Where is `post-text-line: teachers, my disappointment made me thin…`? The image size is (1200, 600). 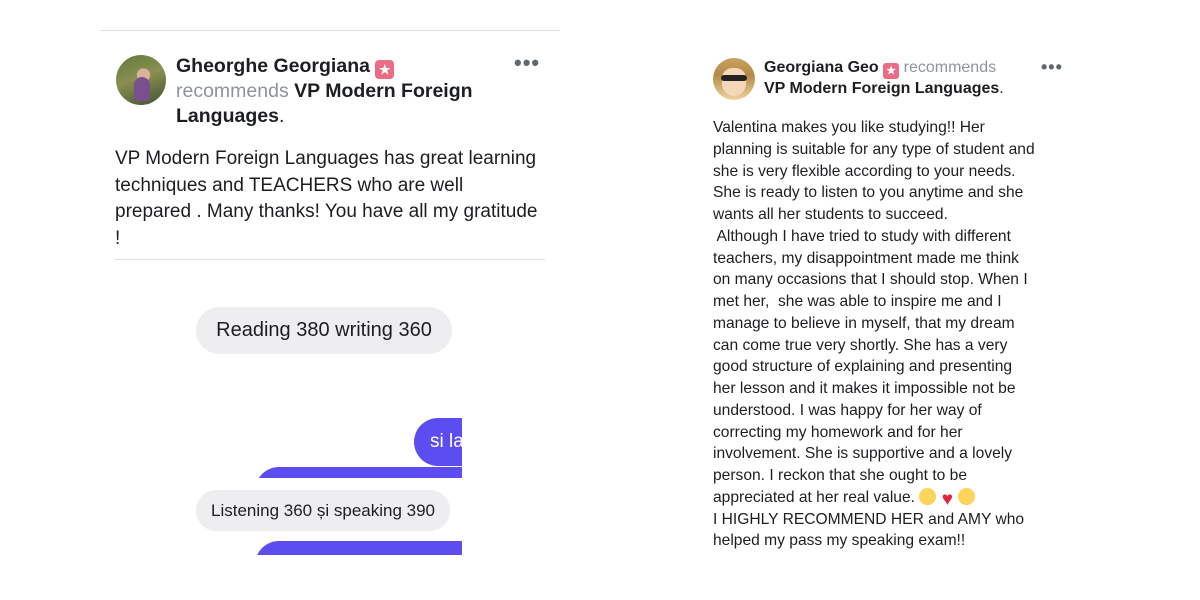 post-text-line: teachers, my disappointment made me thin… is located at coordinates (866, 258).